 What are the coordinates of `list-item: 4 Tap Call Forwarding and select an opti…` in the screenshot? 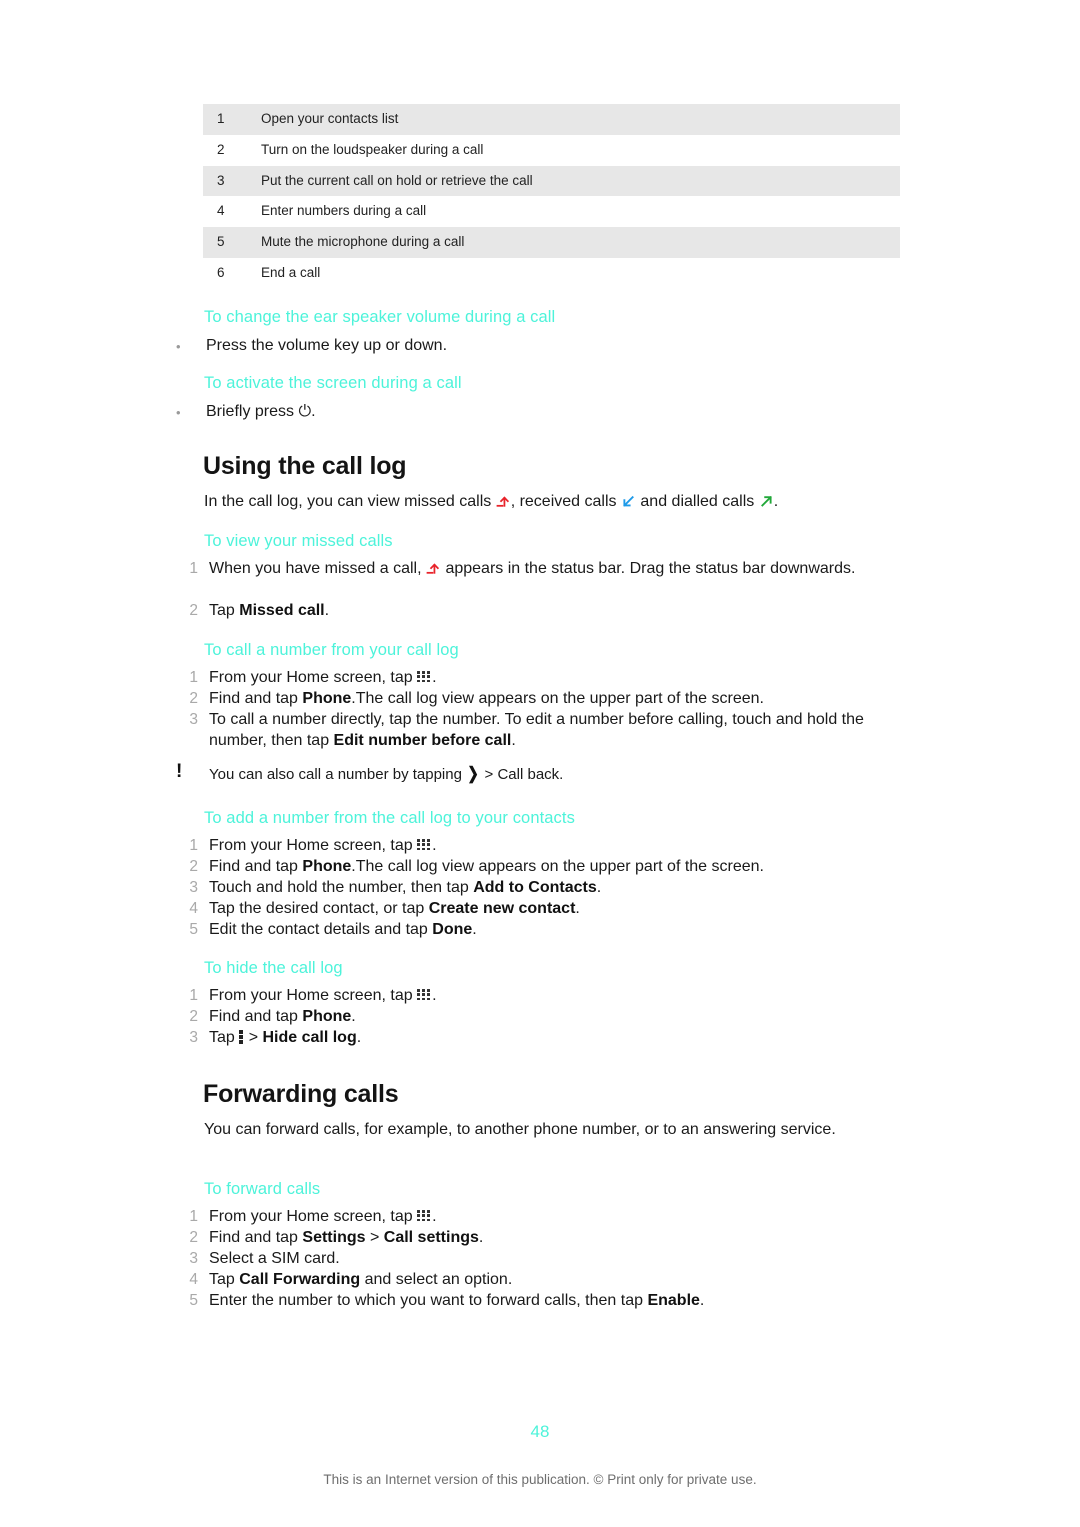 It's located at (531, 1280).